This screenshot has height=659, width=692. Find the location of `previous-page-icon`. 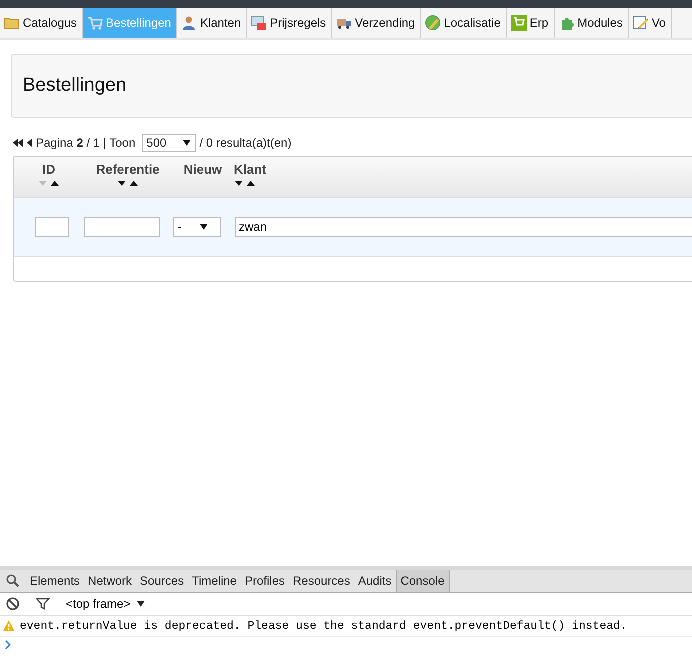

previous-page-icon is located at coordinates (29, 143).